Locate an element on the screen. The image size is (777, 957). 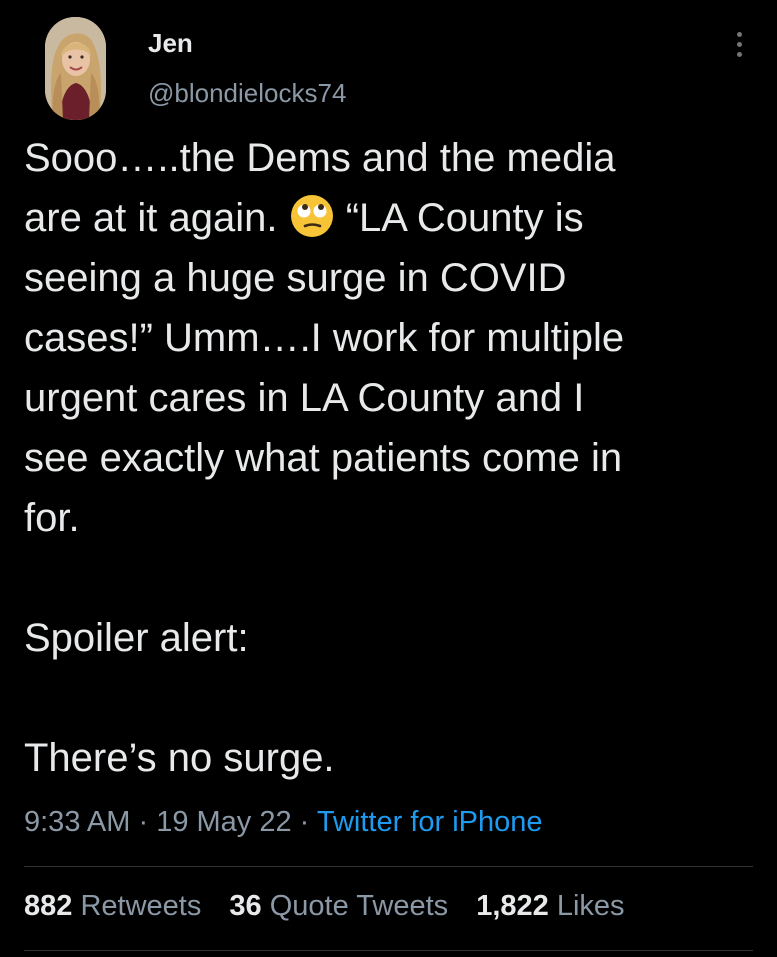
retweets-count: 882 is located at coordinates (48, 906).